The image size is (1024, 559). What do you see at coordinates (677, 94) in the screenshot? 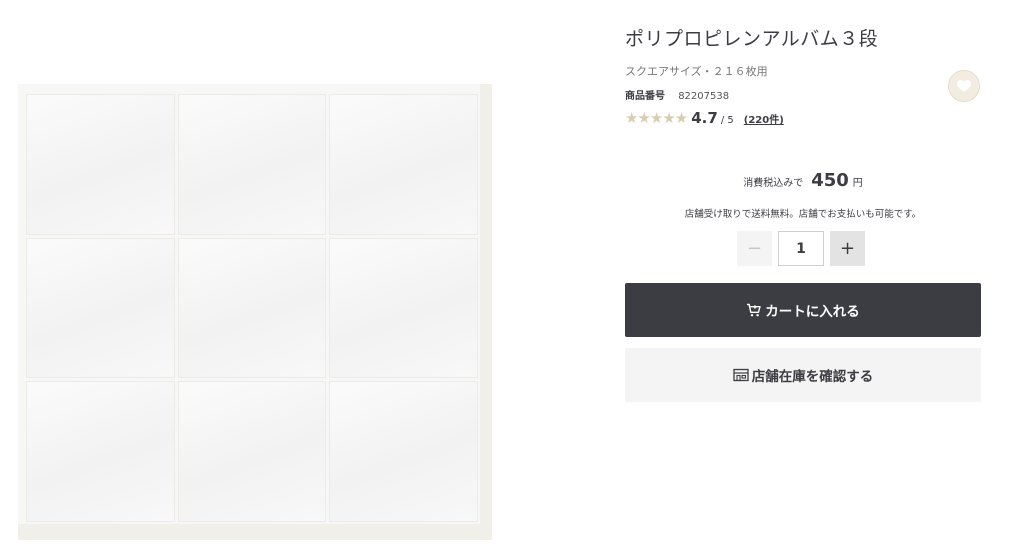
I see `sku-row: 商品番号 82207538` at bounding box center [677, 94].